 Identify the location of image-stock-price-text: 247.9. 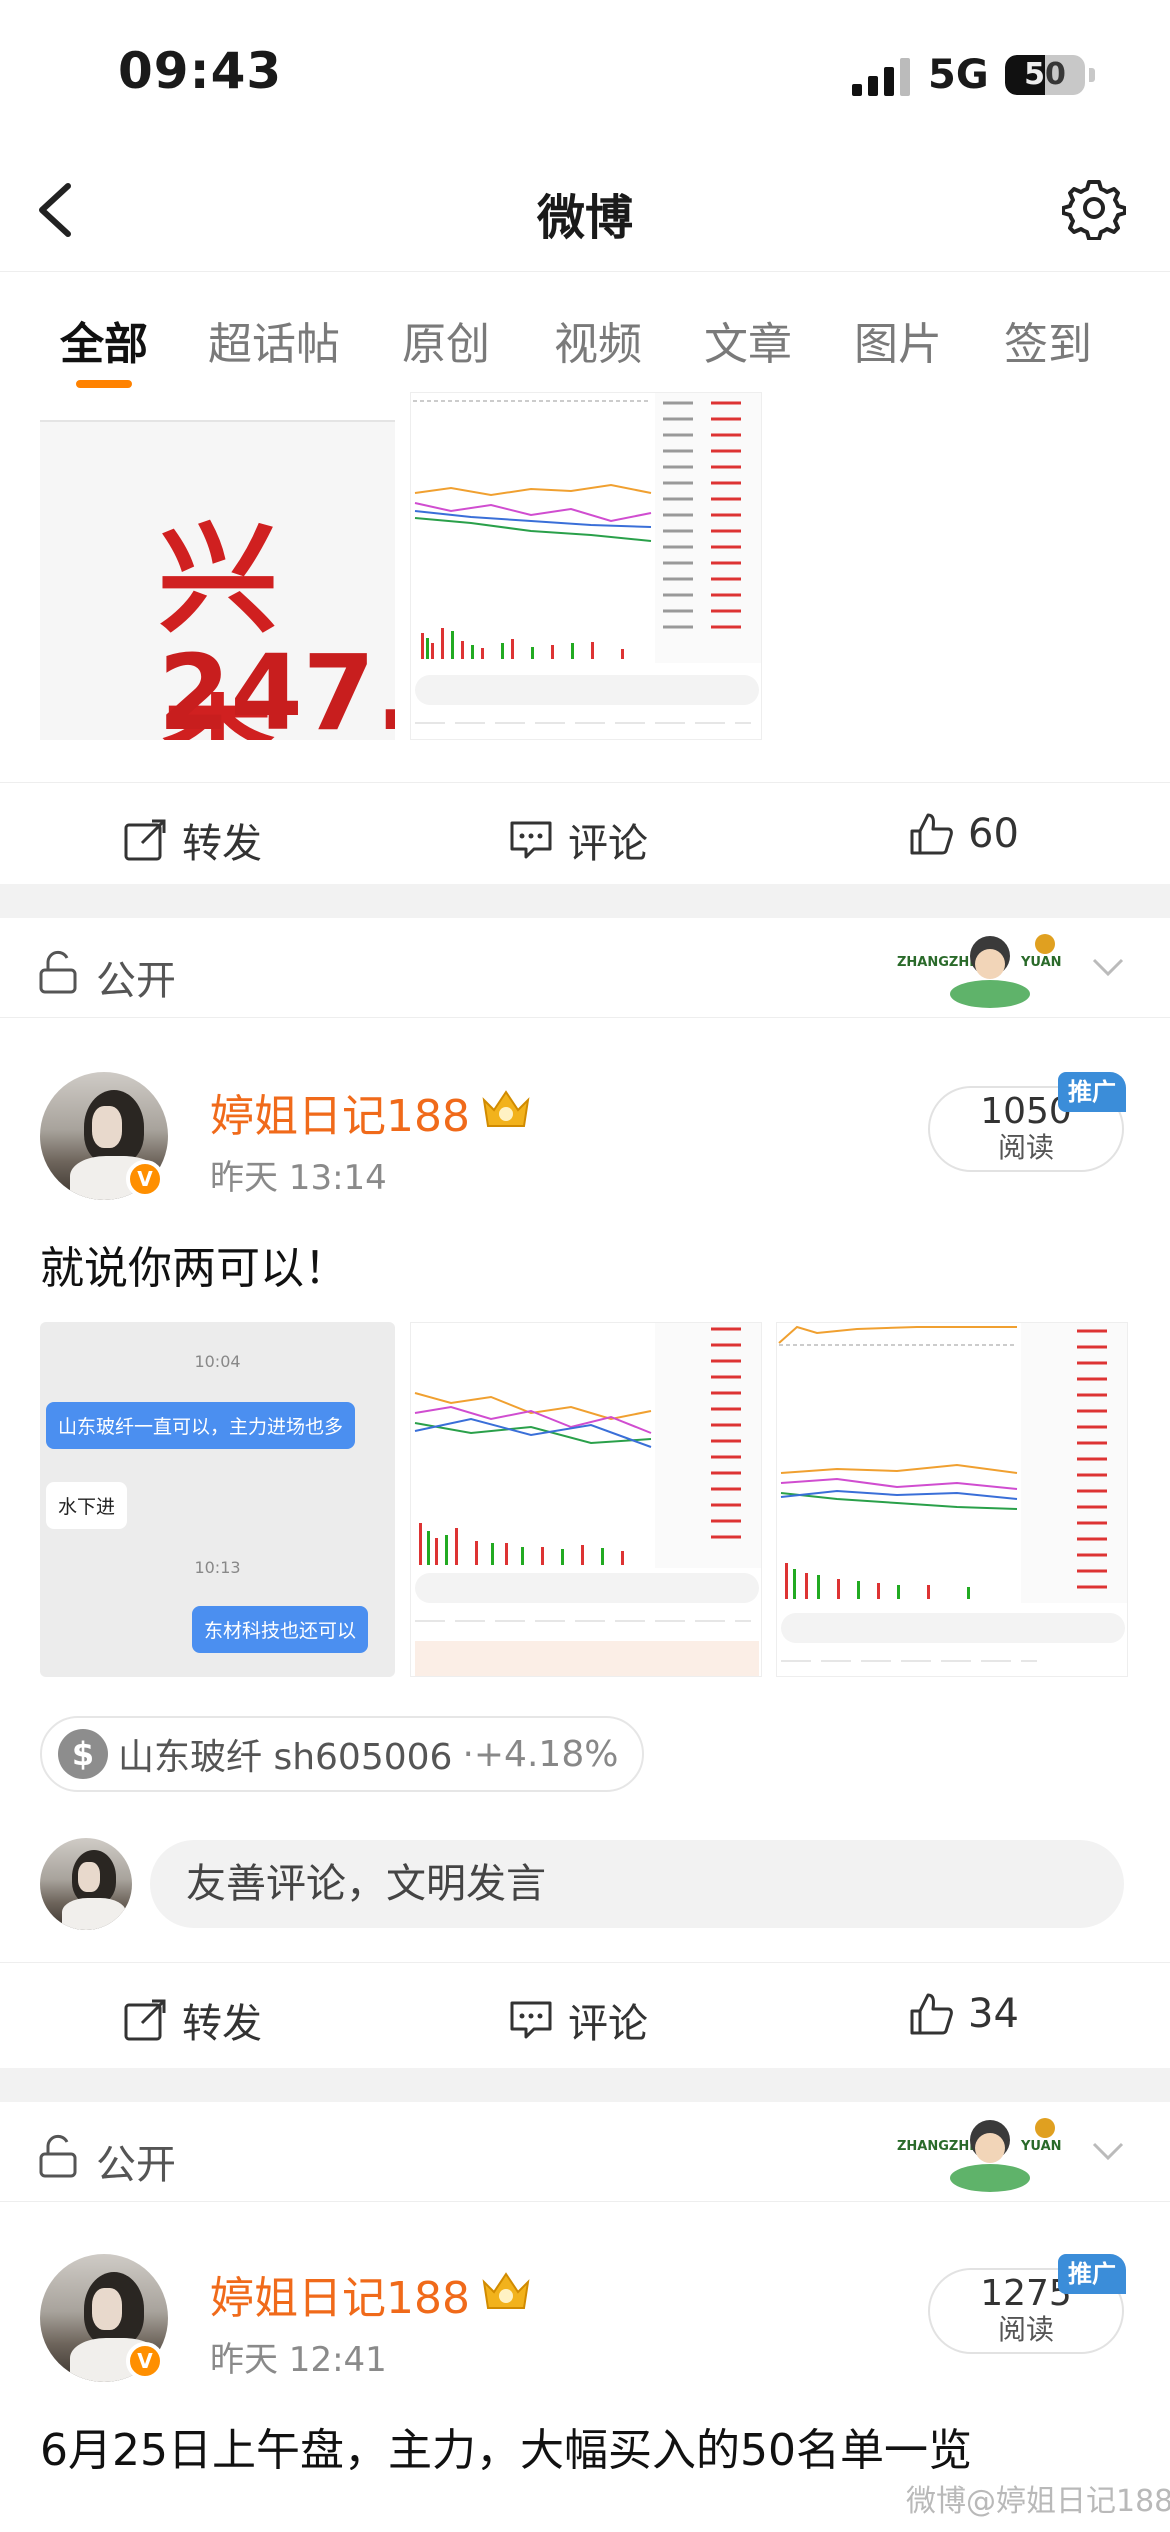
(276, 686).